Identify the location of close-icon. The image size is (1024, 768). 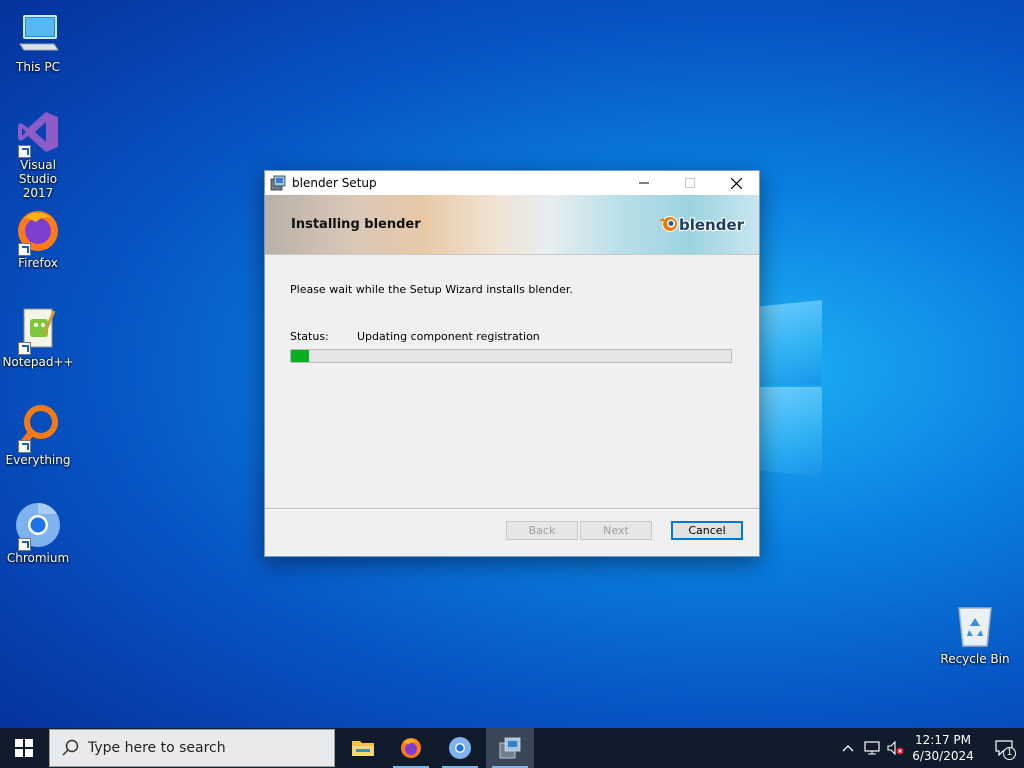
(736, 183).